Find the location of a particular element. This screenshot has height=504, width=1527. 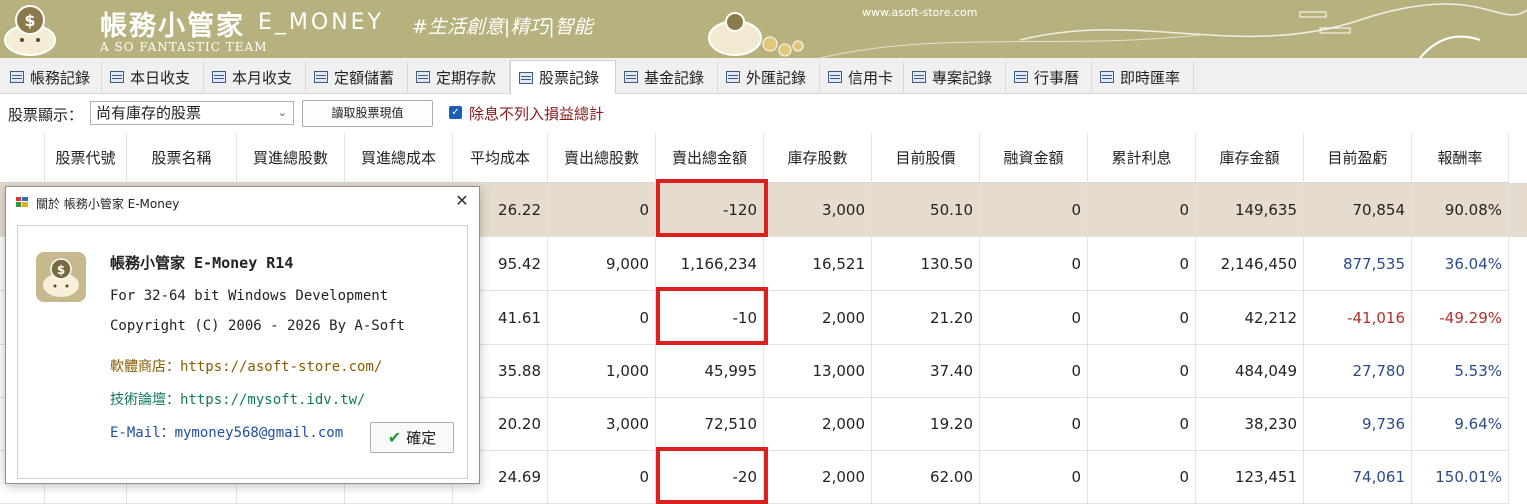

table-cell: 13,000 is located at coordinates (818, 371).